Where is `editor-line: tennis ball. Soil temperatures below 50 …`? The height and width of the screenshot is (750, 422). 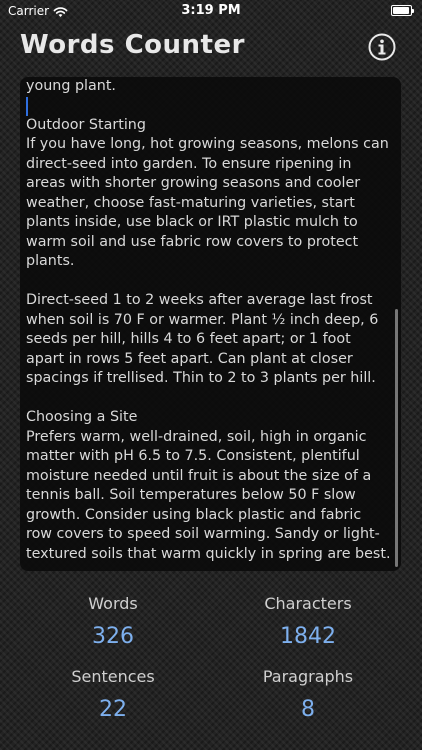 editor-line: tennis ball. Soil temperatures below 50 … is located at coordinates (191, 495).